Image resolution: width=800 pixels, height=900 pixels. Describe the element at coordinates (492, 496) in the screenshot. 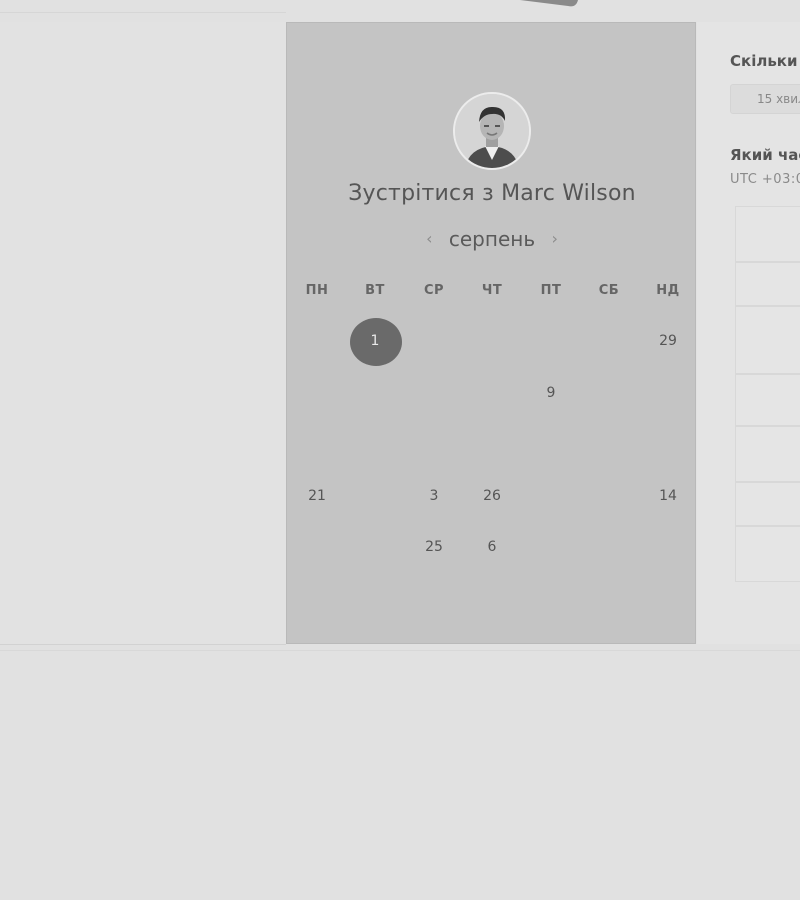

I see `calendar-day: 26` at that location.